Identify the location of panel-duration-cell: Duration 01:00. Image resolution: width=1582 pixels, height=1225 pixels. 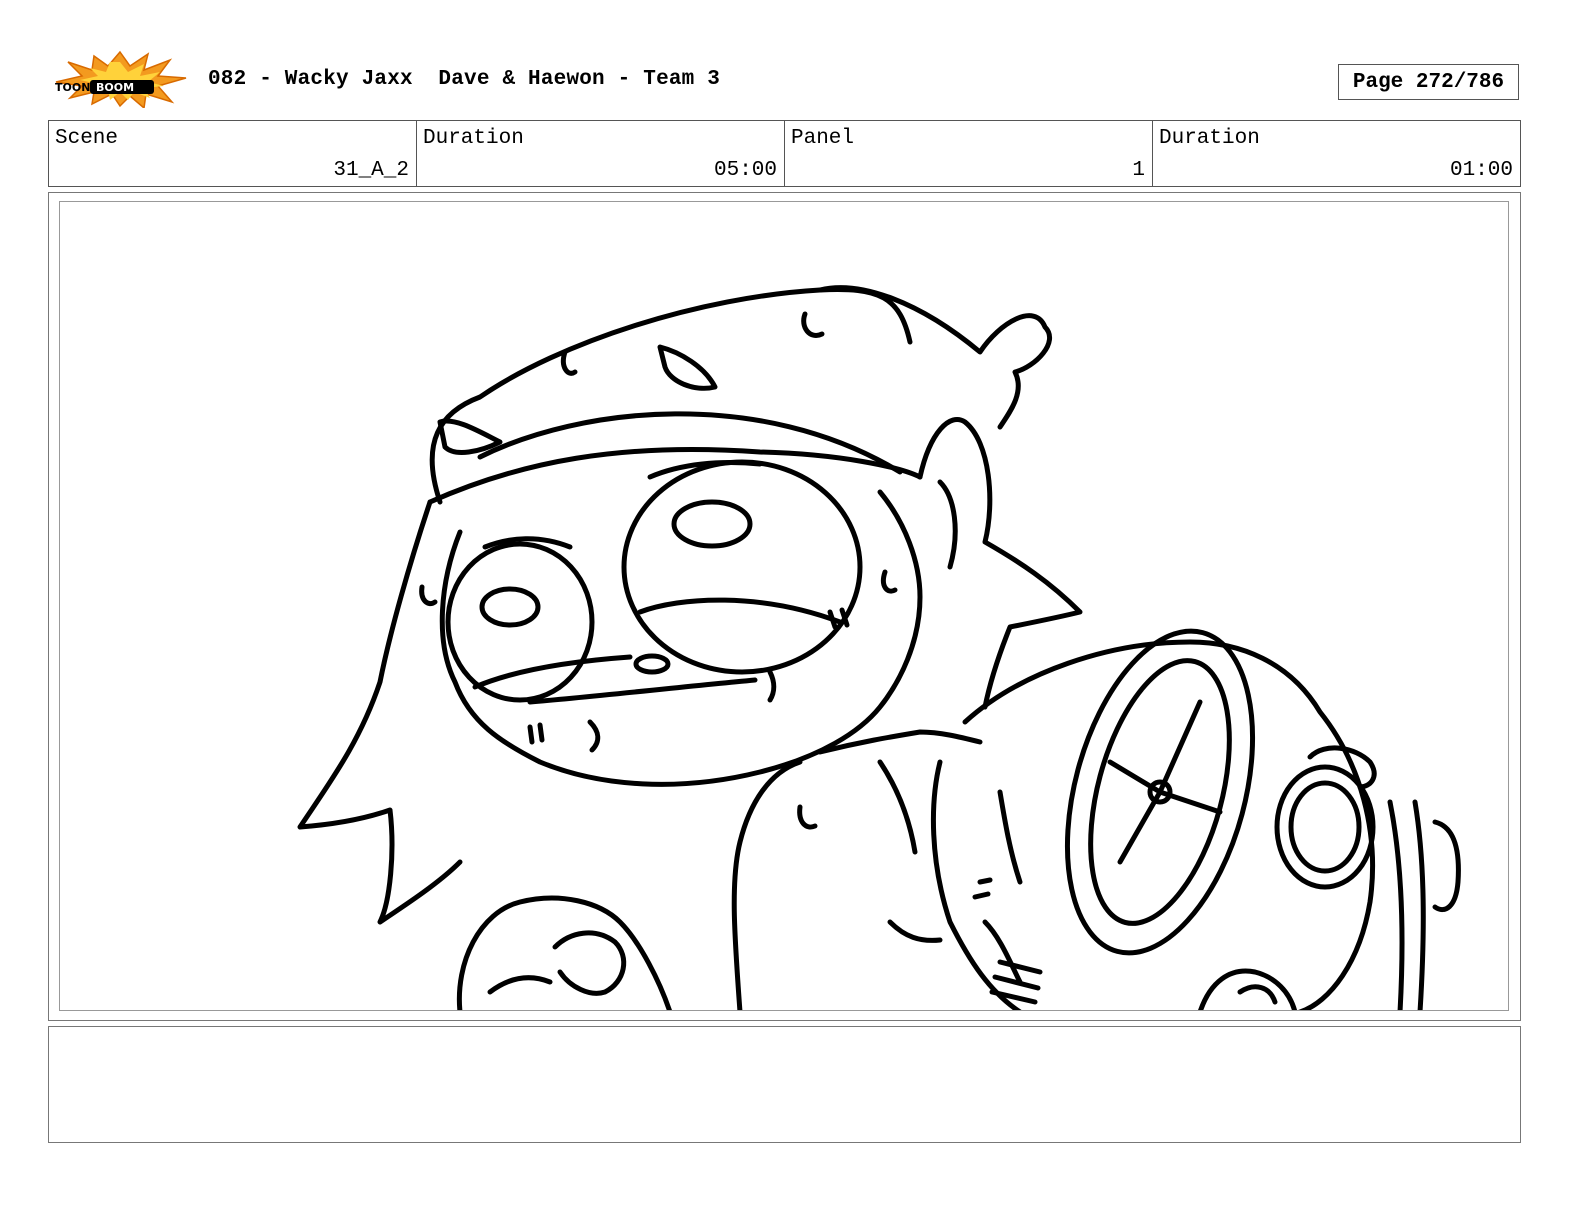
(1336, 153).